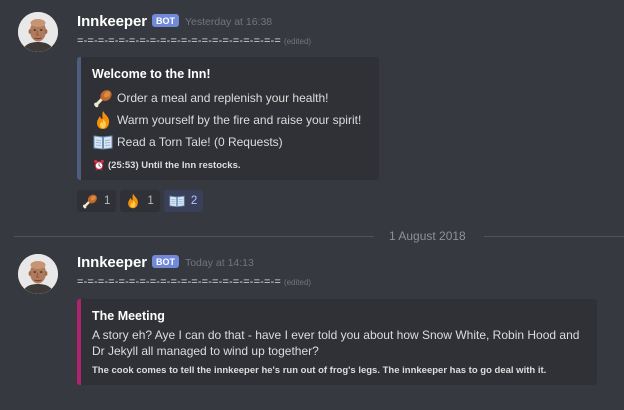  I want to click on message-header: Innkeeper BOT Today at 14:13, so click(165, 262).